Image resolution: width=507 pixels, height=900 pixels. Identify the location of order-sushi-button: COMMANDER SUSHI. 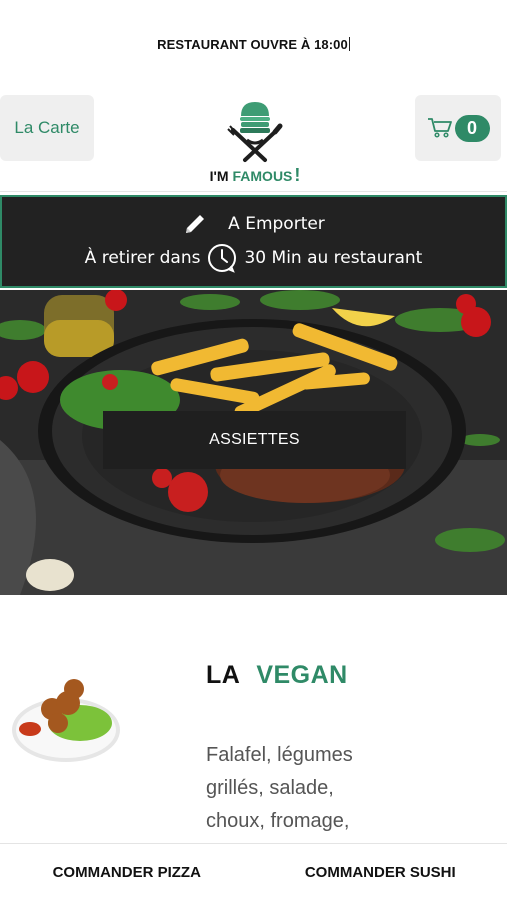
(380, 872).